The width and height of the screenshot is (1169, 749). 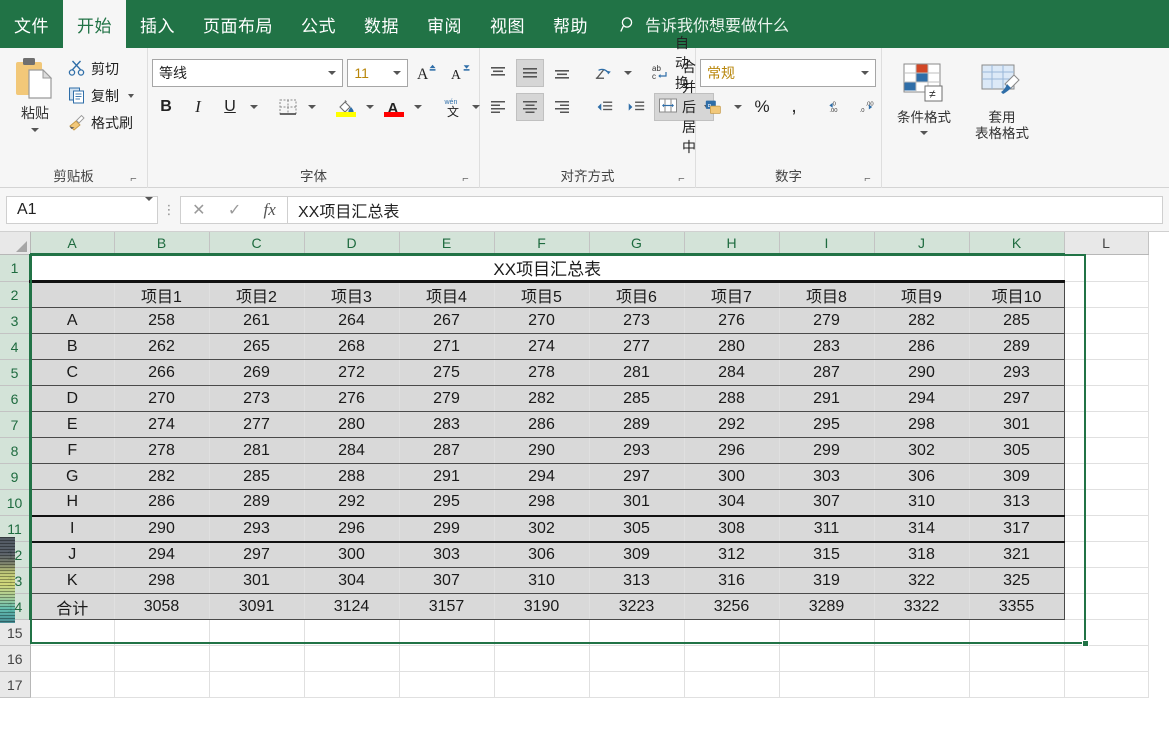 I want to click on row-header-8: 8, so click(x=15, y=450).